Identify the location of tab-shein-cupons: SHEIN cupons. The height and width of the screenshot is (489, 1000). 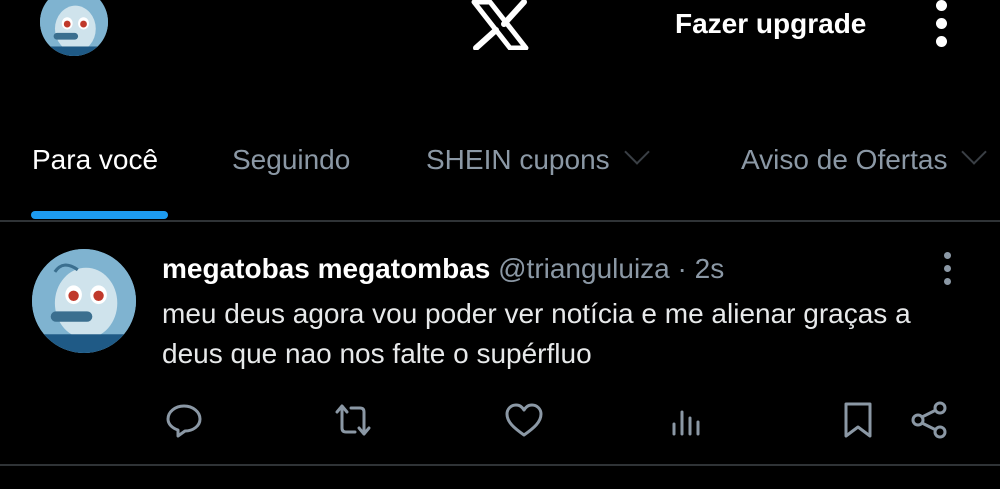
(538, 159).